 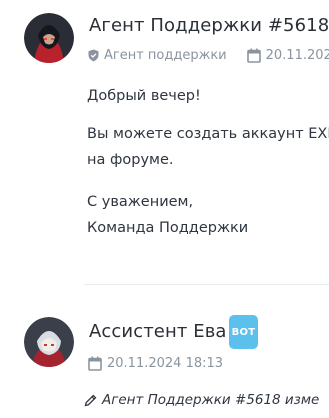 I want to click on edit-note: Агент Поддержки #5618 изме, so click(x=201, y=400).